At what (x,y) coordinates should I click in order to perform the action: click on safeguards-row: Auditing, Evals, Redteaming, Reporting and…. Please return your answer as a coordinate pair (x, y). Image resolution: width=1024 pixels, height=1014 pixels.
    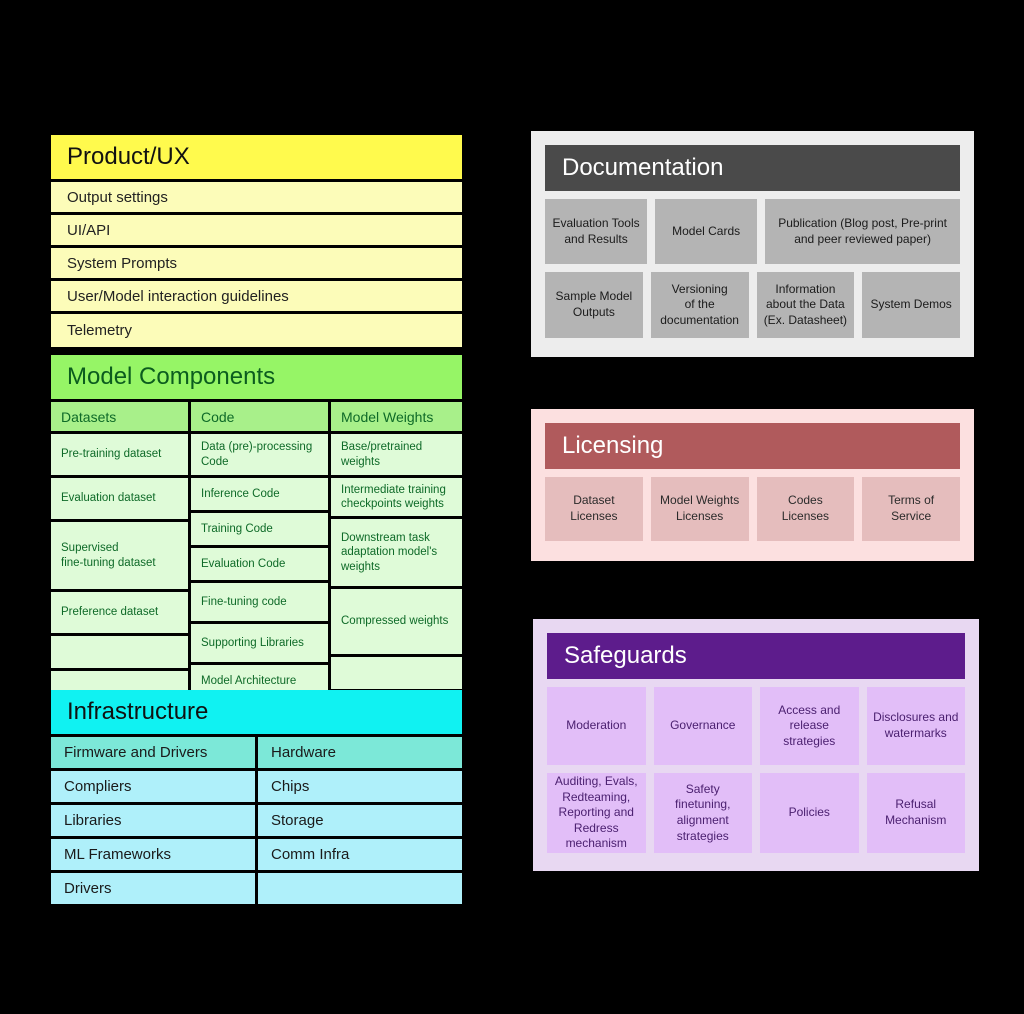
    Looking at the image, I should click on (756, 813).